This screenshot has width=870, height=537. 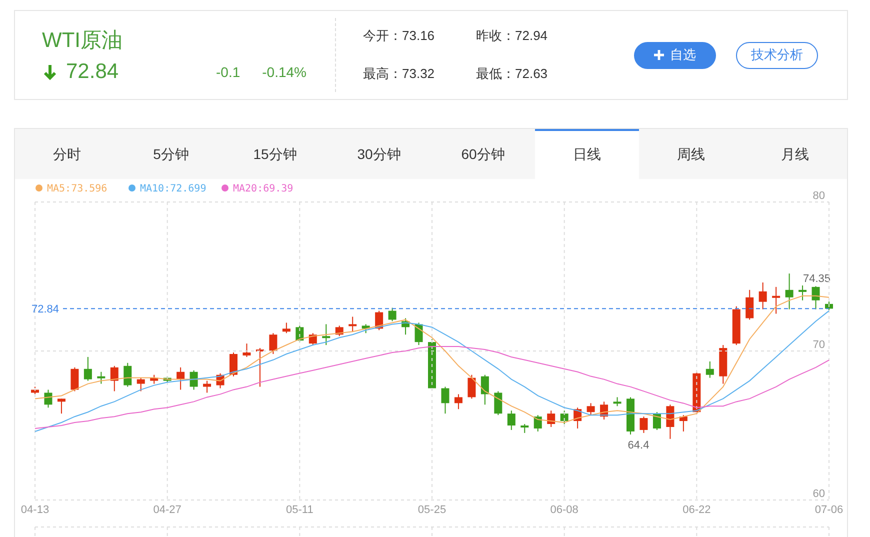 I want to click on period-tab: 周线, so click(x=691, y=154).